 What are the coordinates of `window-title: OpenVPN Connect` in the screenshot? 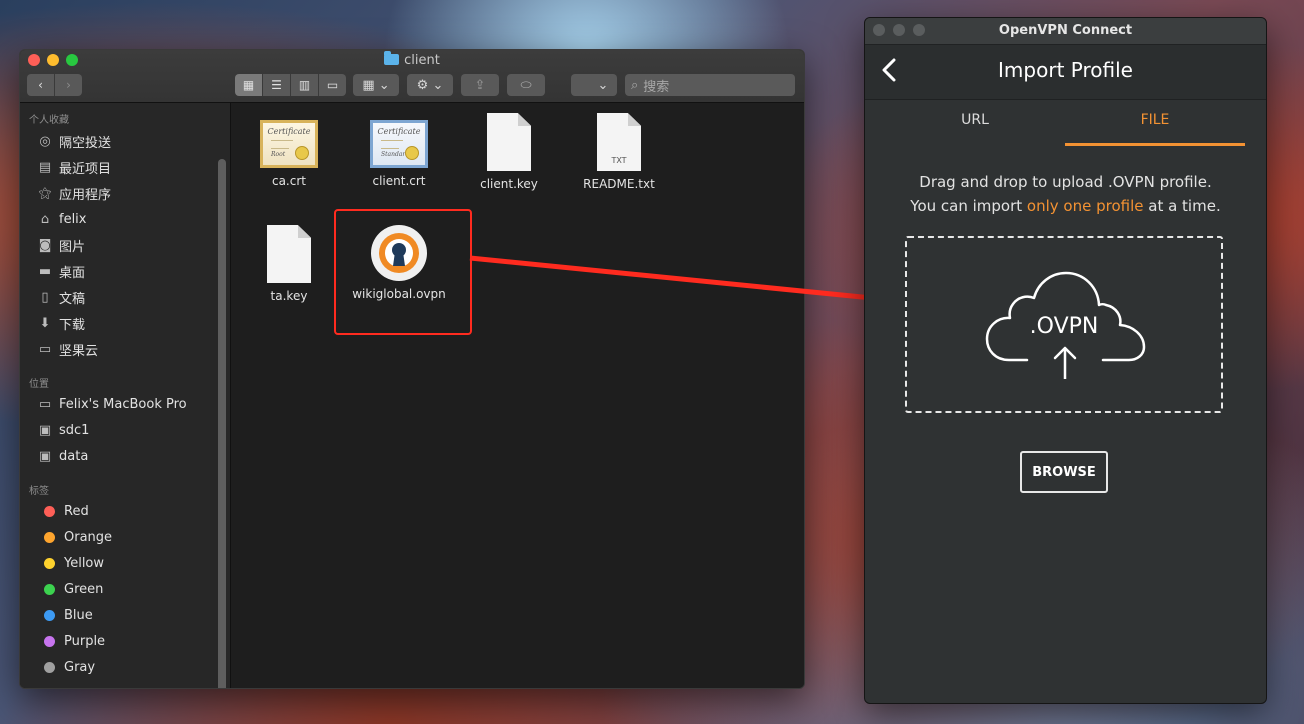 It's located at (1065, 30).